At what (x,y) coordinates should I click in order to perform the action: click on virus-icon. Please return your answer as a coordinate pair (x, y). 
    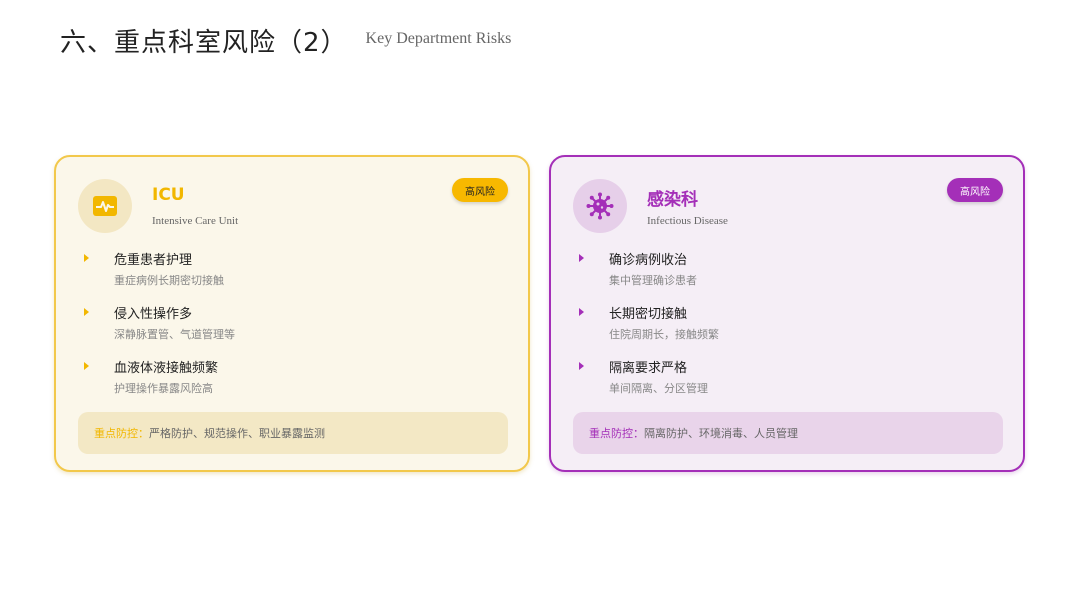
    Looking at the image, I should click on (600, 206).